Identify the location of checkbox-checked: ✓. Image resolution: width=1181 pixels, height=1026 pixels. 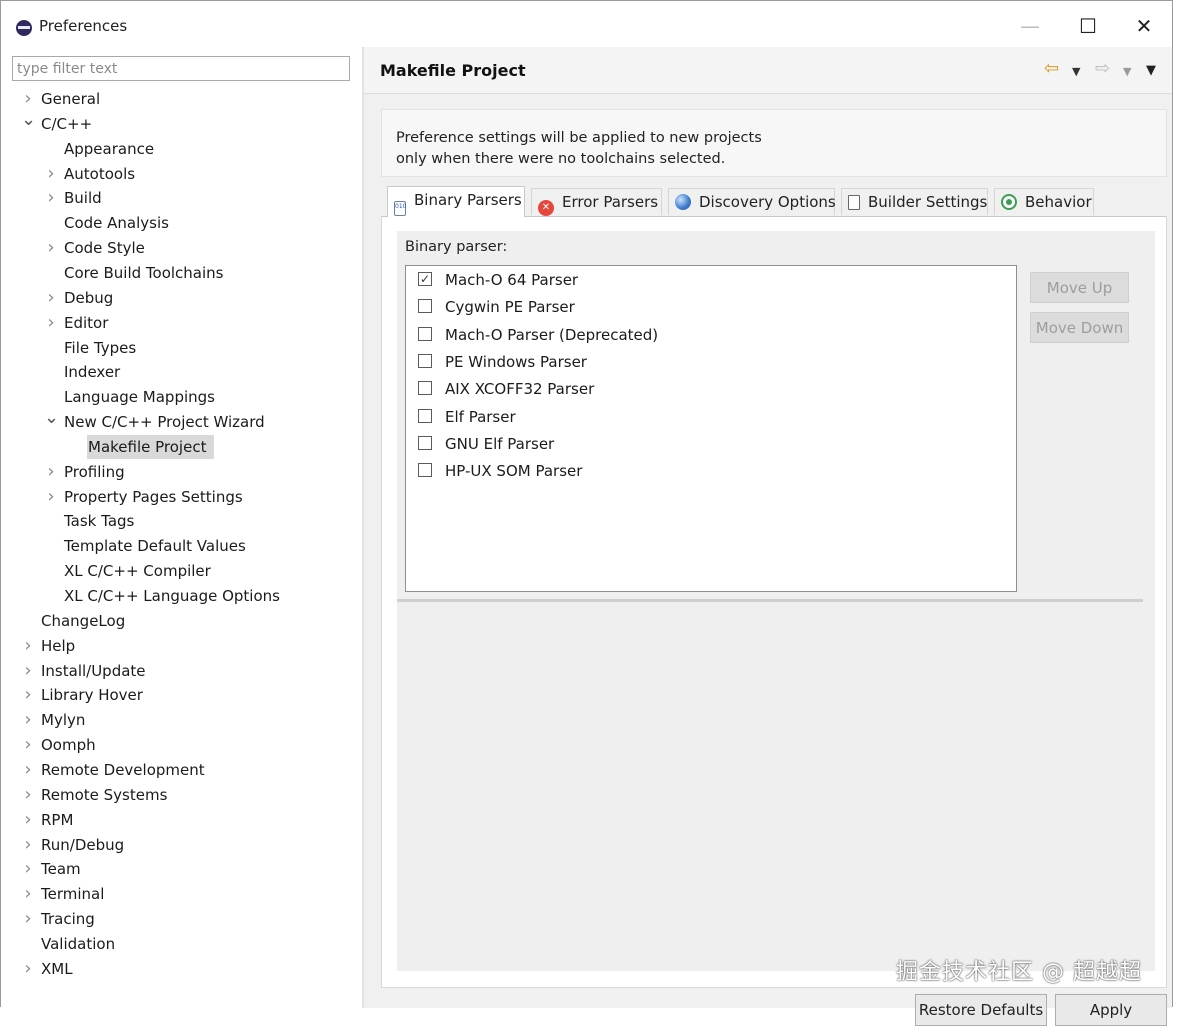
(425, 279).